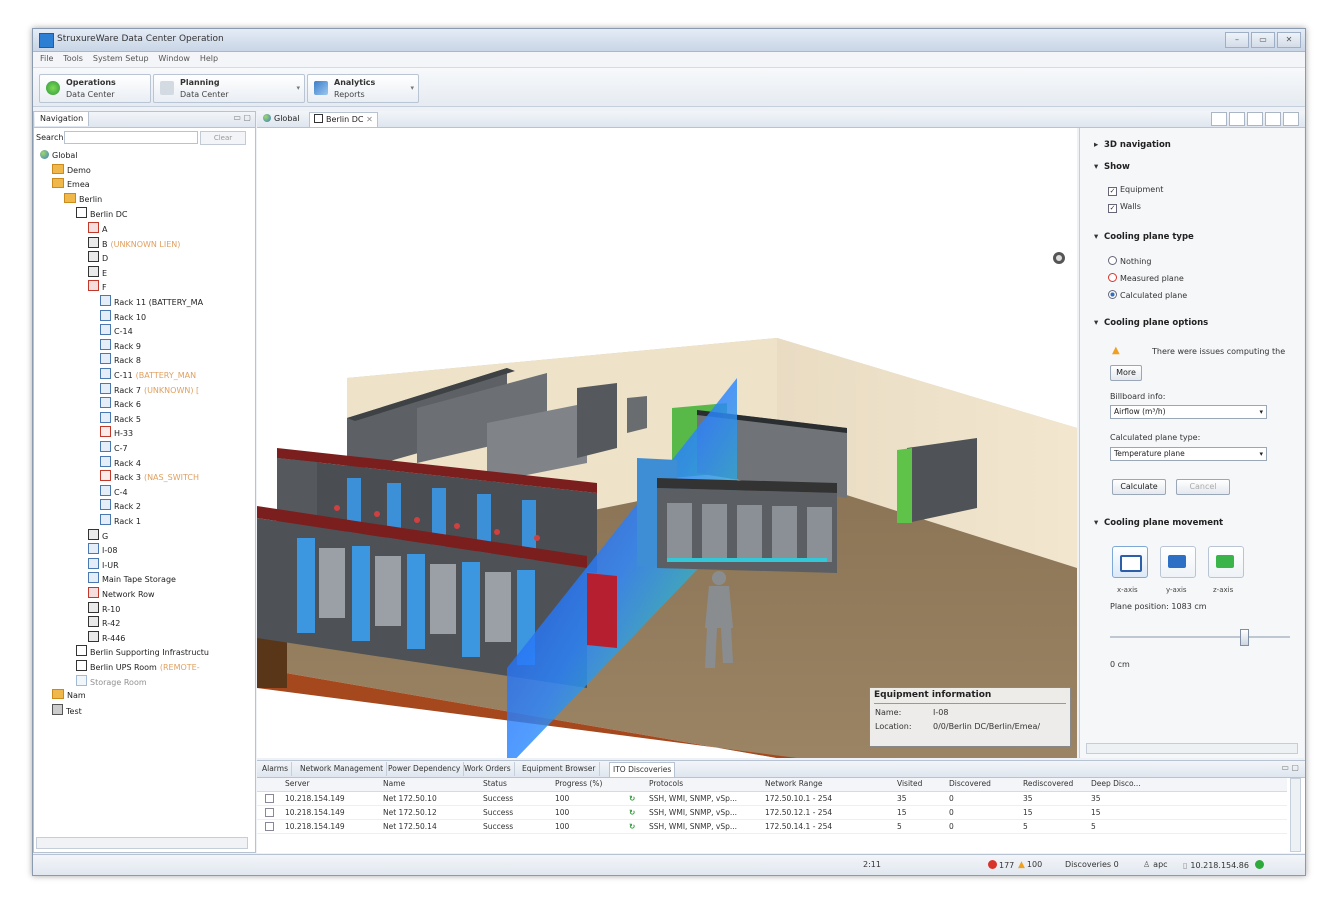 The height and width of the screenshot is (900, 1332). What do you see at coordinates (95, 88) in the screenshot?
I see `perspective-operations: Operations Data Center` at bounding box center [95, 88].